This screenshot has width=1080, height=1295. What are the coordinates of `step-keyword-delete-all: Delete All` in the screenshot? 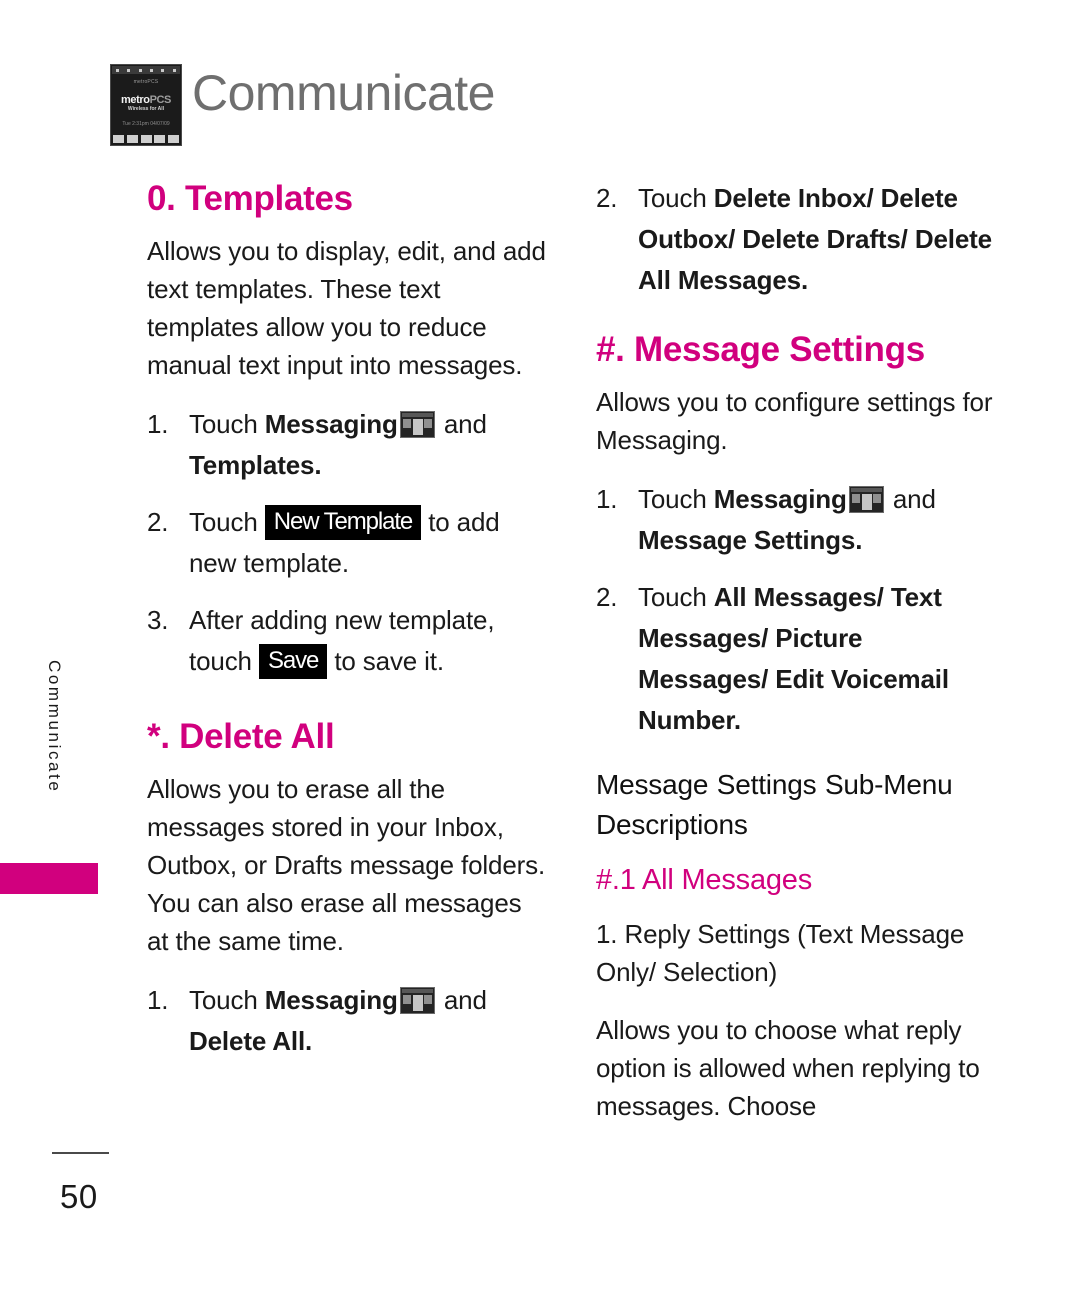 It's located at (247, 1041).